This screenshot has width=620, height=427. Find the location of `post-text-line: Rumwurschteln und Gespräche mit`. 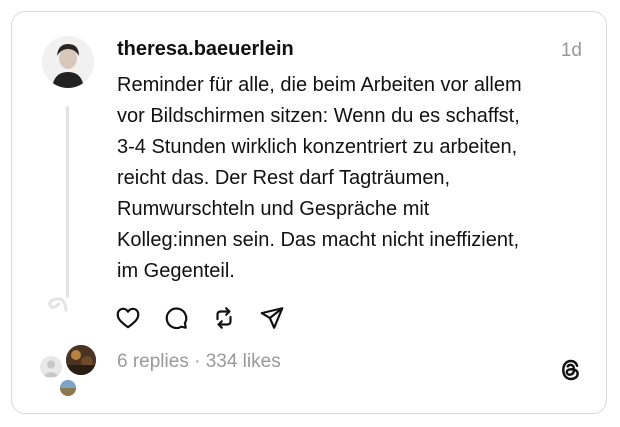

post-text-line: Rumwurschteln und Gespräche mit is located at coordinates (273, 209).